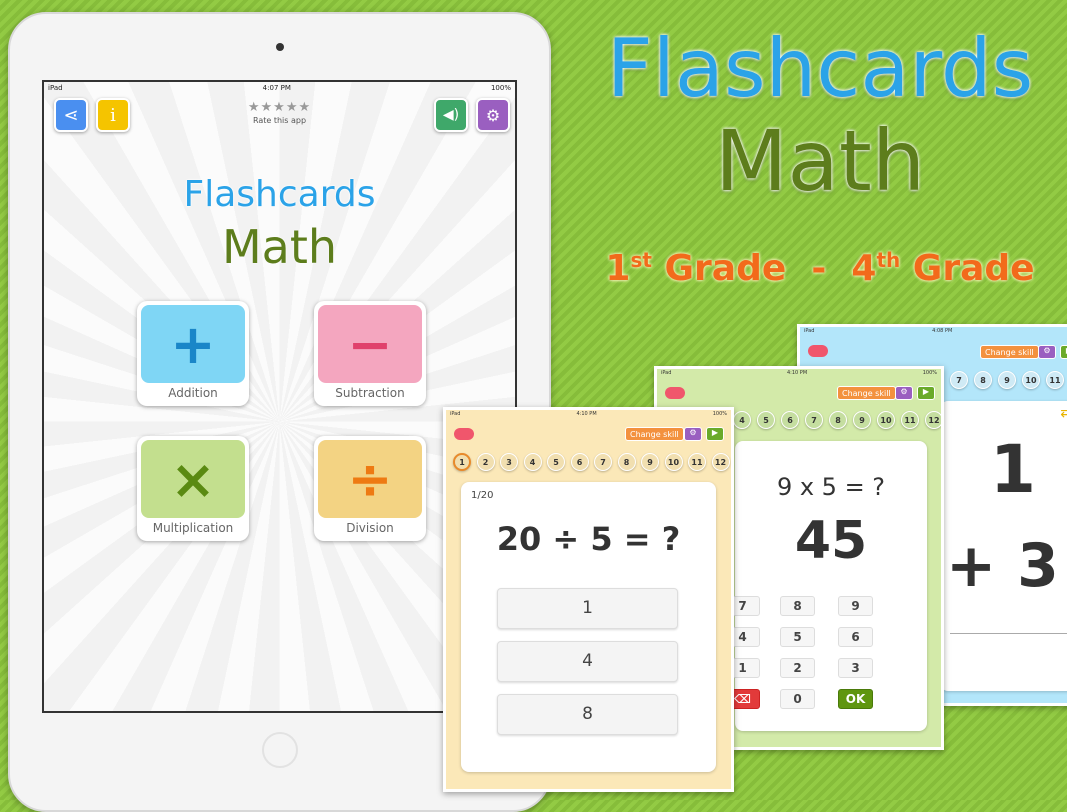 This screenshot has width=1067, height=812. What do you see at coordinates (797, 606) in the screenshot?
I see `key: 8` at bounding box center [797, 606].